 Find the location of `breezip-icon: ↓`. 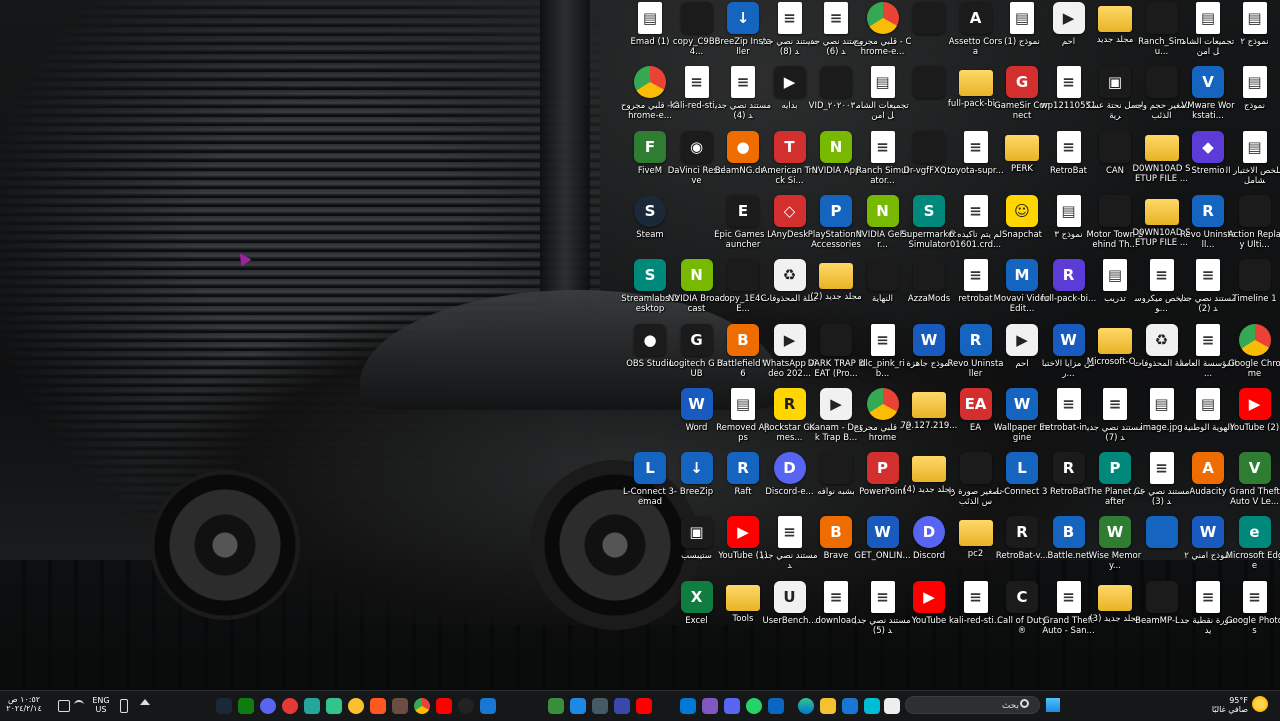

breezip-icon: ↓ is located at coordinates (697, 468).